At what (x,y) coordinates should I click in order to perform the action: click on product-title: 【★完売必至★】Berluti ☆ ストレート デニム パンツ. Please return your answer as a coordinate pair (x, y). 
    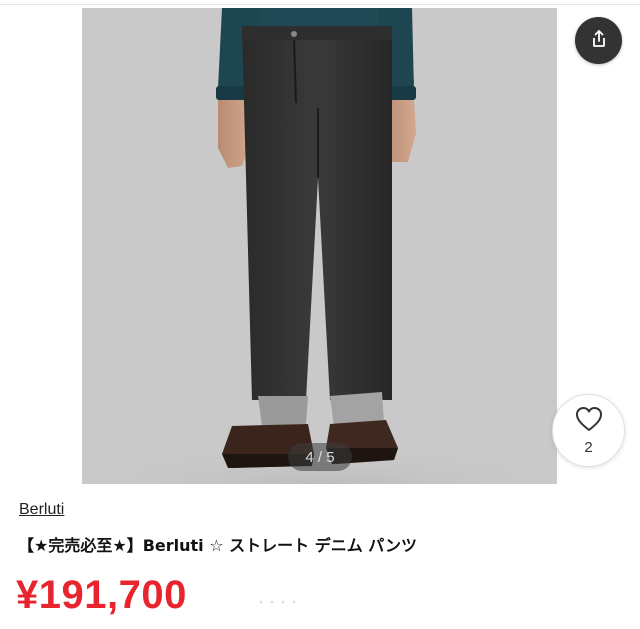
    Looking at the image, I should click on (218, 545).